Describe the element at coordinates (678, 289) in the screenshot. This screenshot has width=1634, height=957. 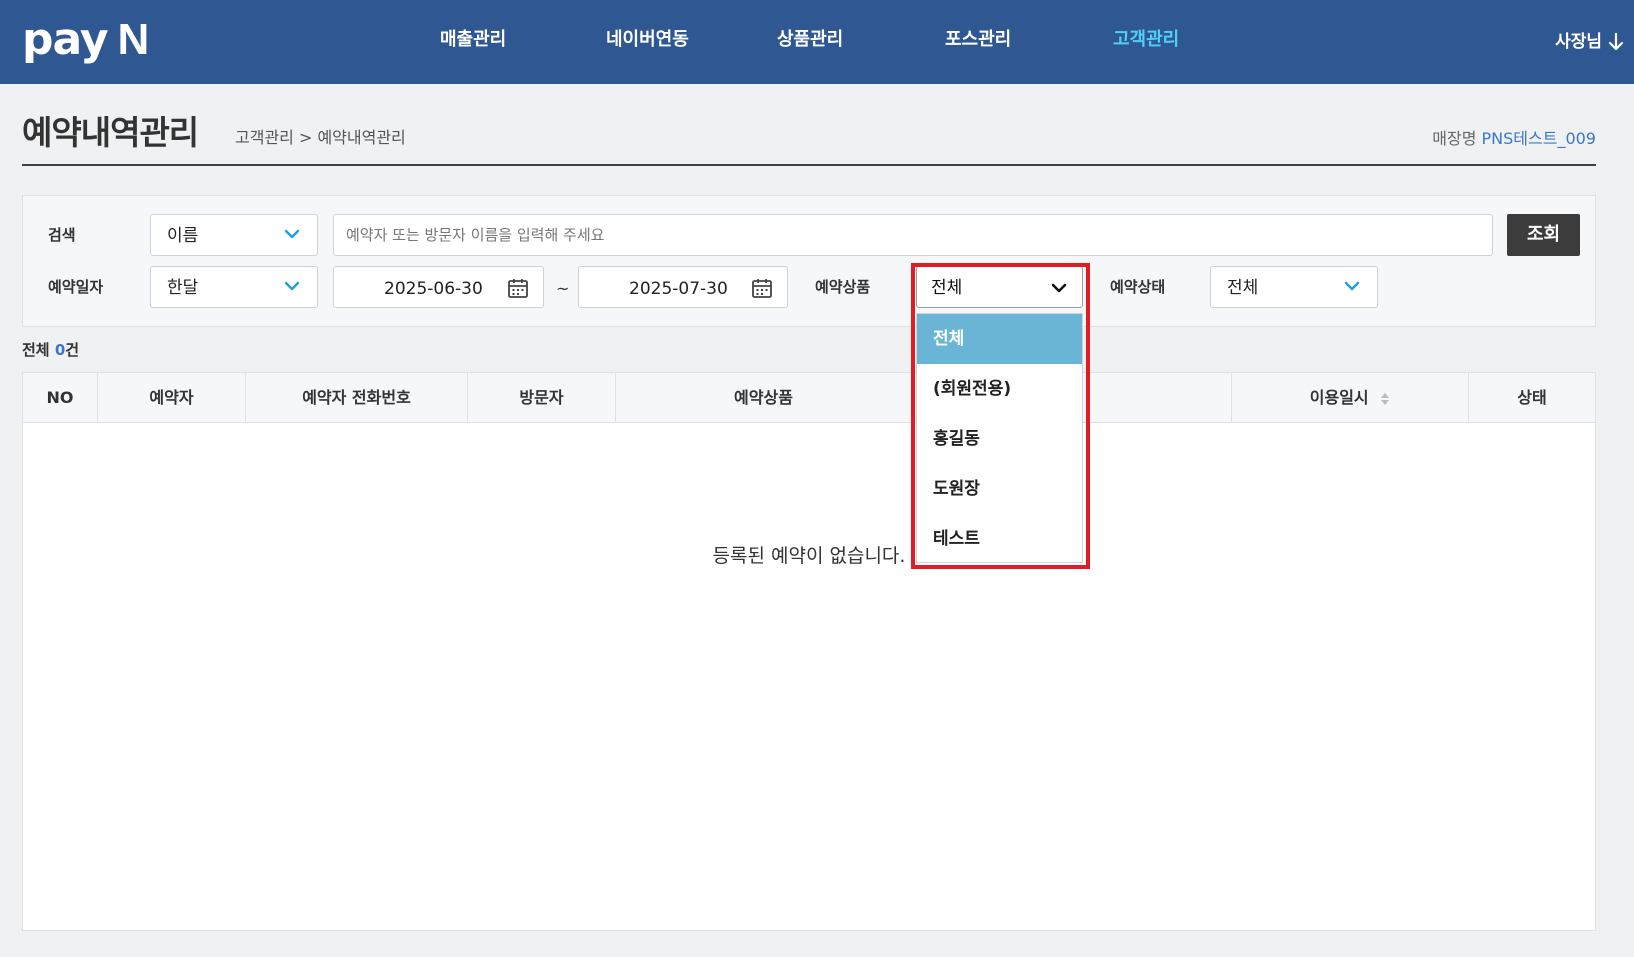
I see `end-date-value: 2025-07-30` at that location.